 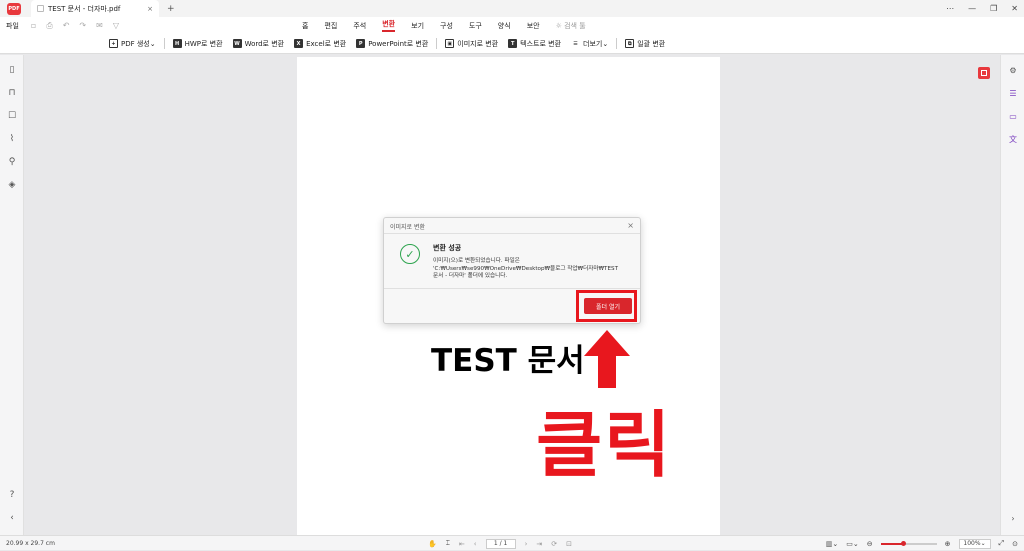 I want to click on word-convert-label: Word로 변환, so click(x=264, y=43).